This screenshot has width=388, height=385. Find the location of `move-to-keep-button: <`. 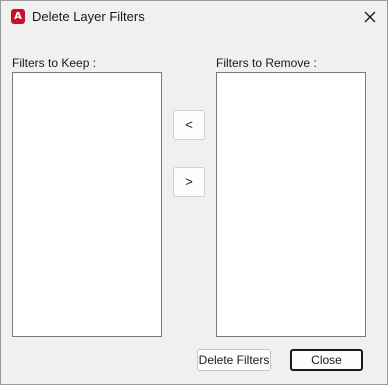

move-to-keep-button: < is located at coordinates (189, 125).